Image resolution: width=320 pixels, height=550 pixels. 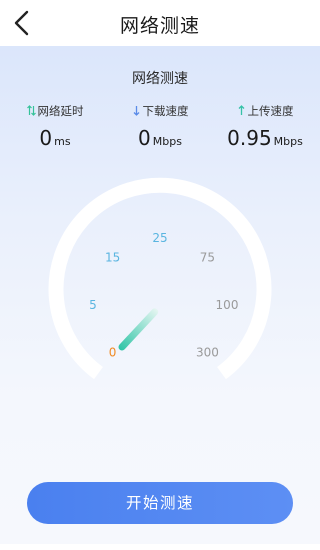 I want to click on top-bar: 网络测速, so click(x=160, y=23).